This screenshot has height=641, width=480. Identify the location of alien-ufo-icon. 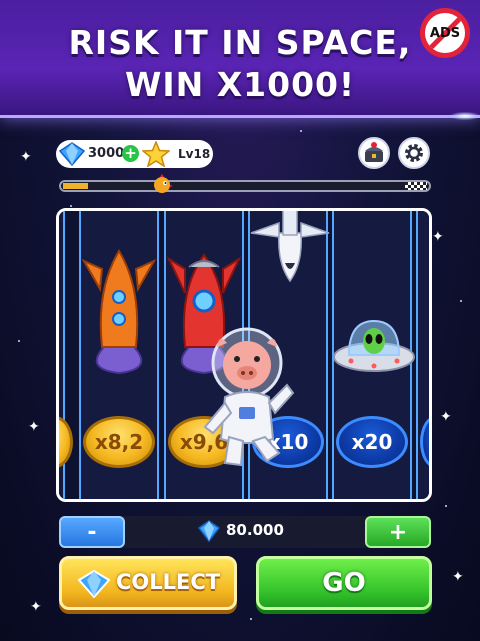
(374, 345).